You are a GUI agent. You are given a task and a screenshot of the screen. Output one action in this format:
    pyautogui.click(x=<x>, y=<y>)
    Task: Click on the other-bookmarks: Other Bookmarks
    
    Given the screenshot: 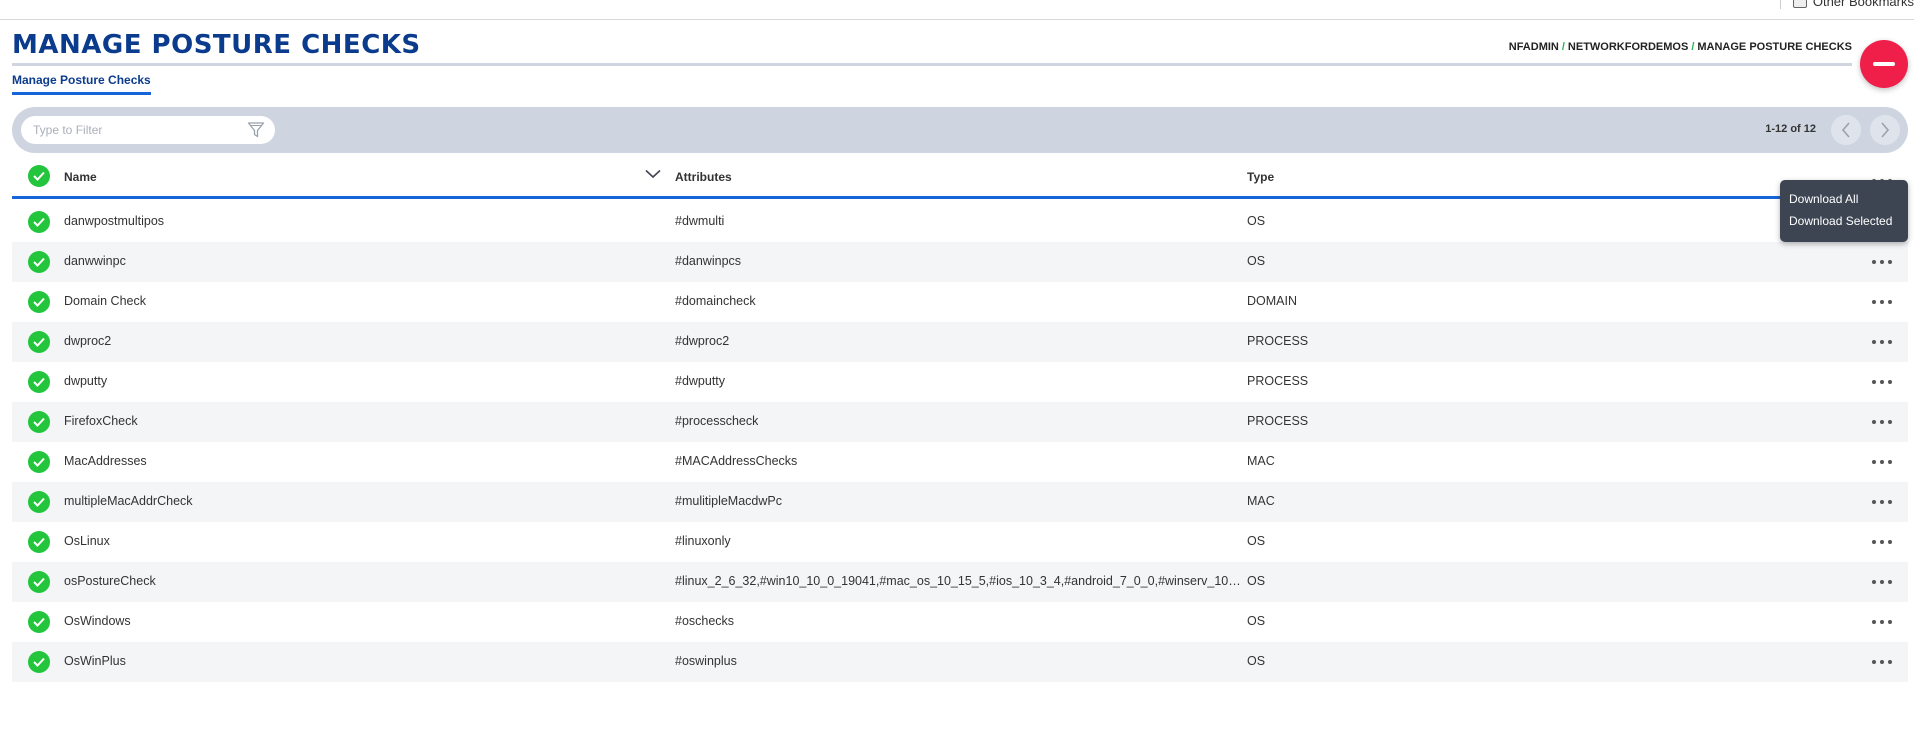 What is the action you would take?
    pyautogui.click(x=1846, y=4)
    